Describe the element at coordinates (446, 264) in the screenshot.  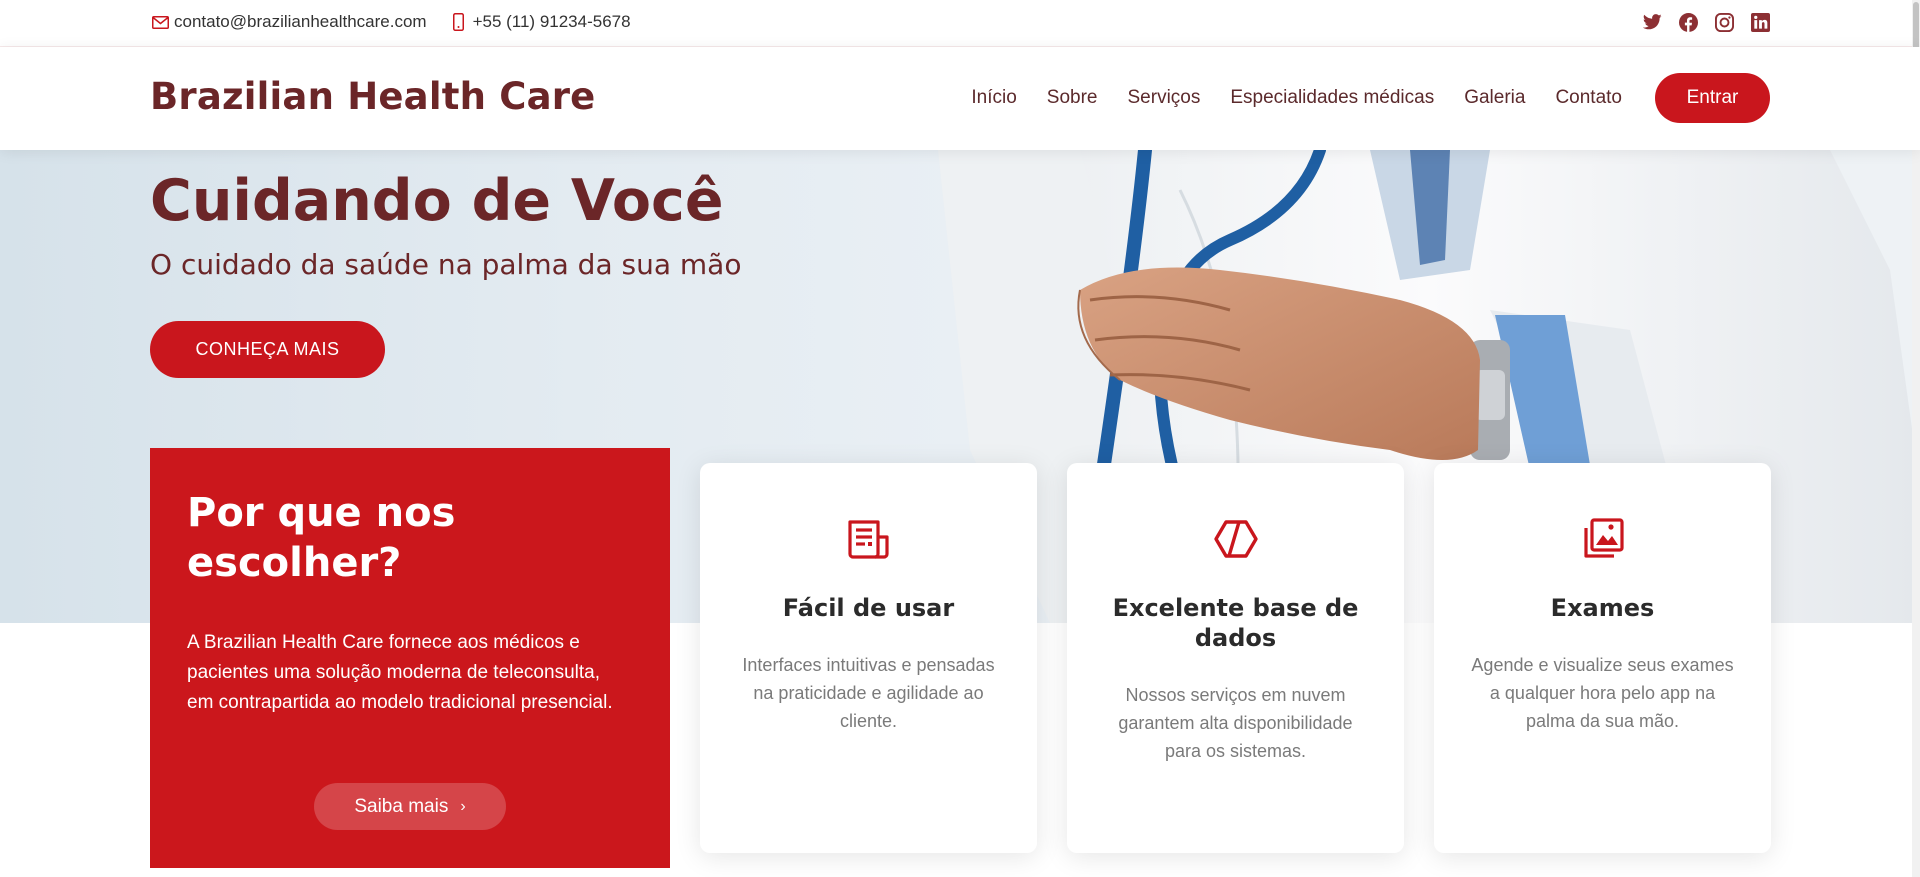
I see `hero-subtitle: O cuidado da saúde na palma da sua mão` at that location.